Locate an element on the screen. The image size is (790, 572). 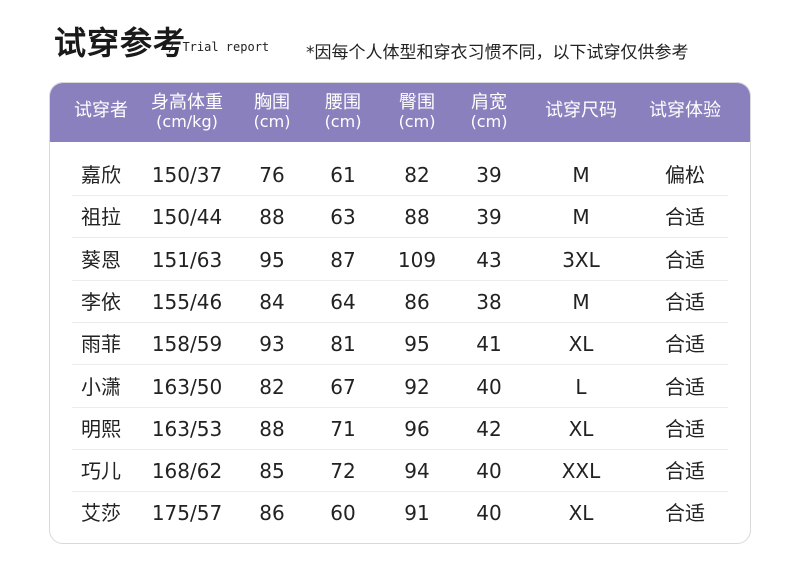
cell-waist: 61 is located at coordinates (343, 175).